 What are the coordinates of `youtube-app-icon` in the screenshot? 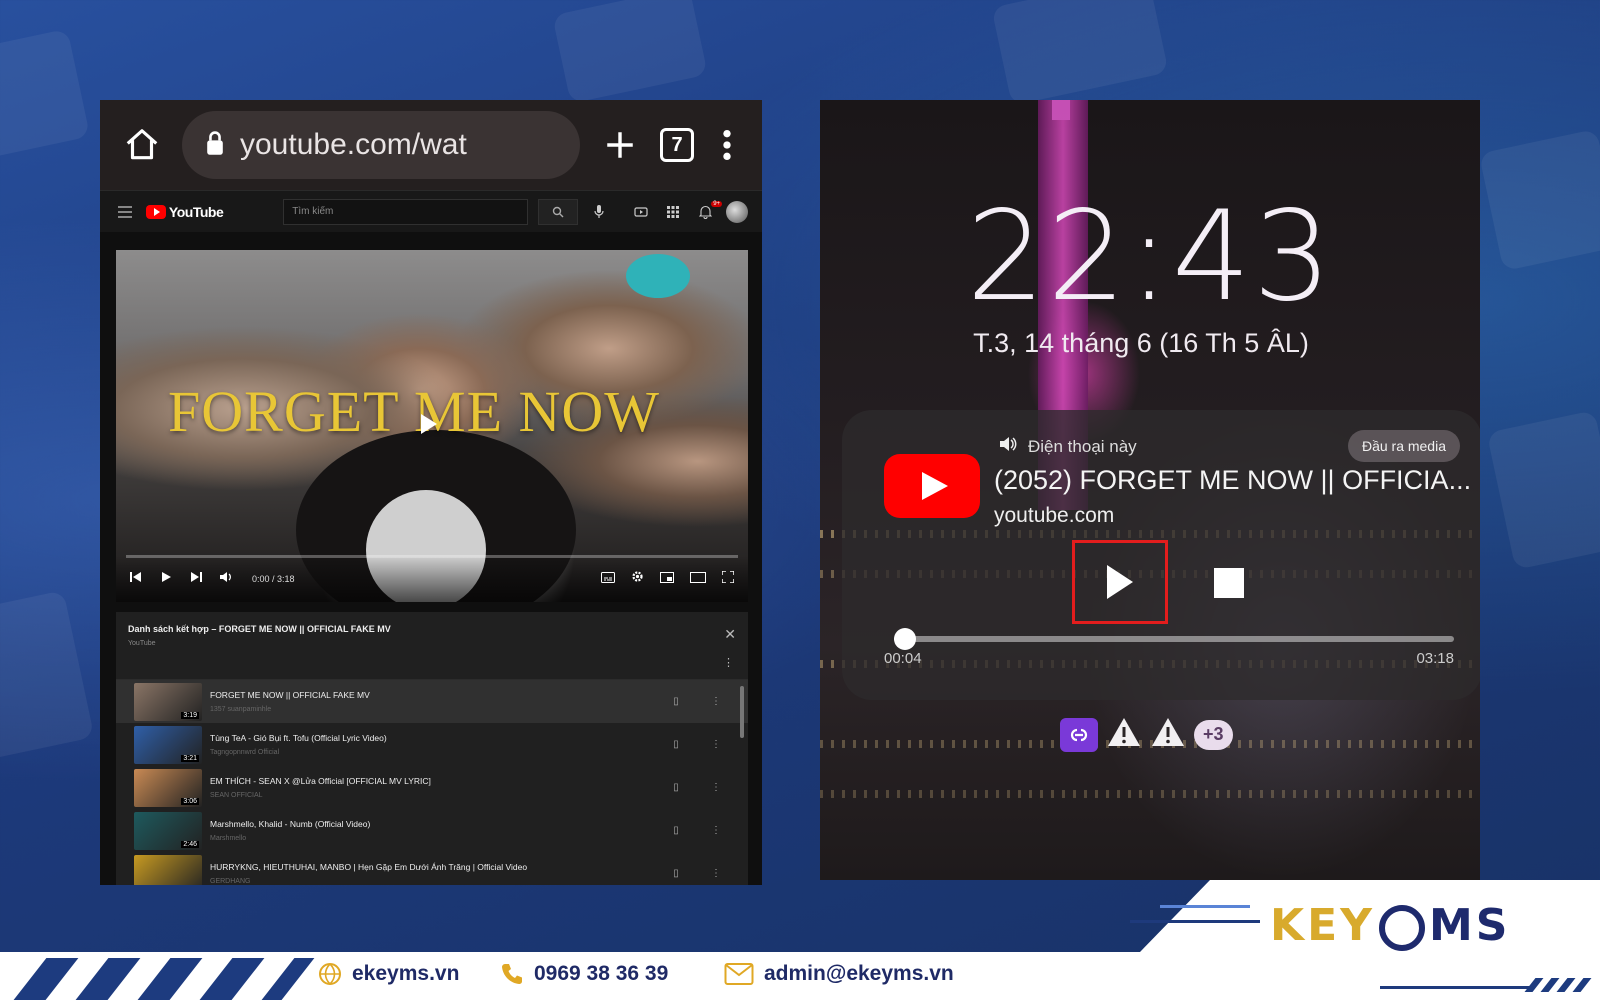 It's located at (932, 486).